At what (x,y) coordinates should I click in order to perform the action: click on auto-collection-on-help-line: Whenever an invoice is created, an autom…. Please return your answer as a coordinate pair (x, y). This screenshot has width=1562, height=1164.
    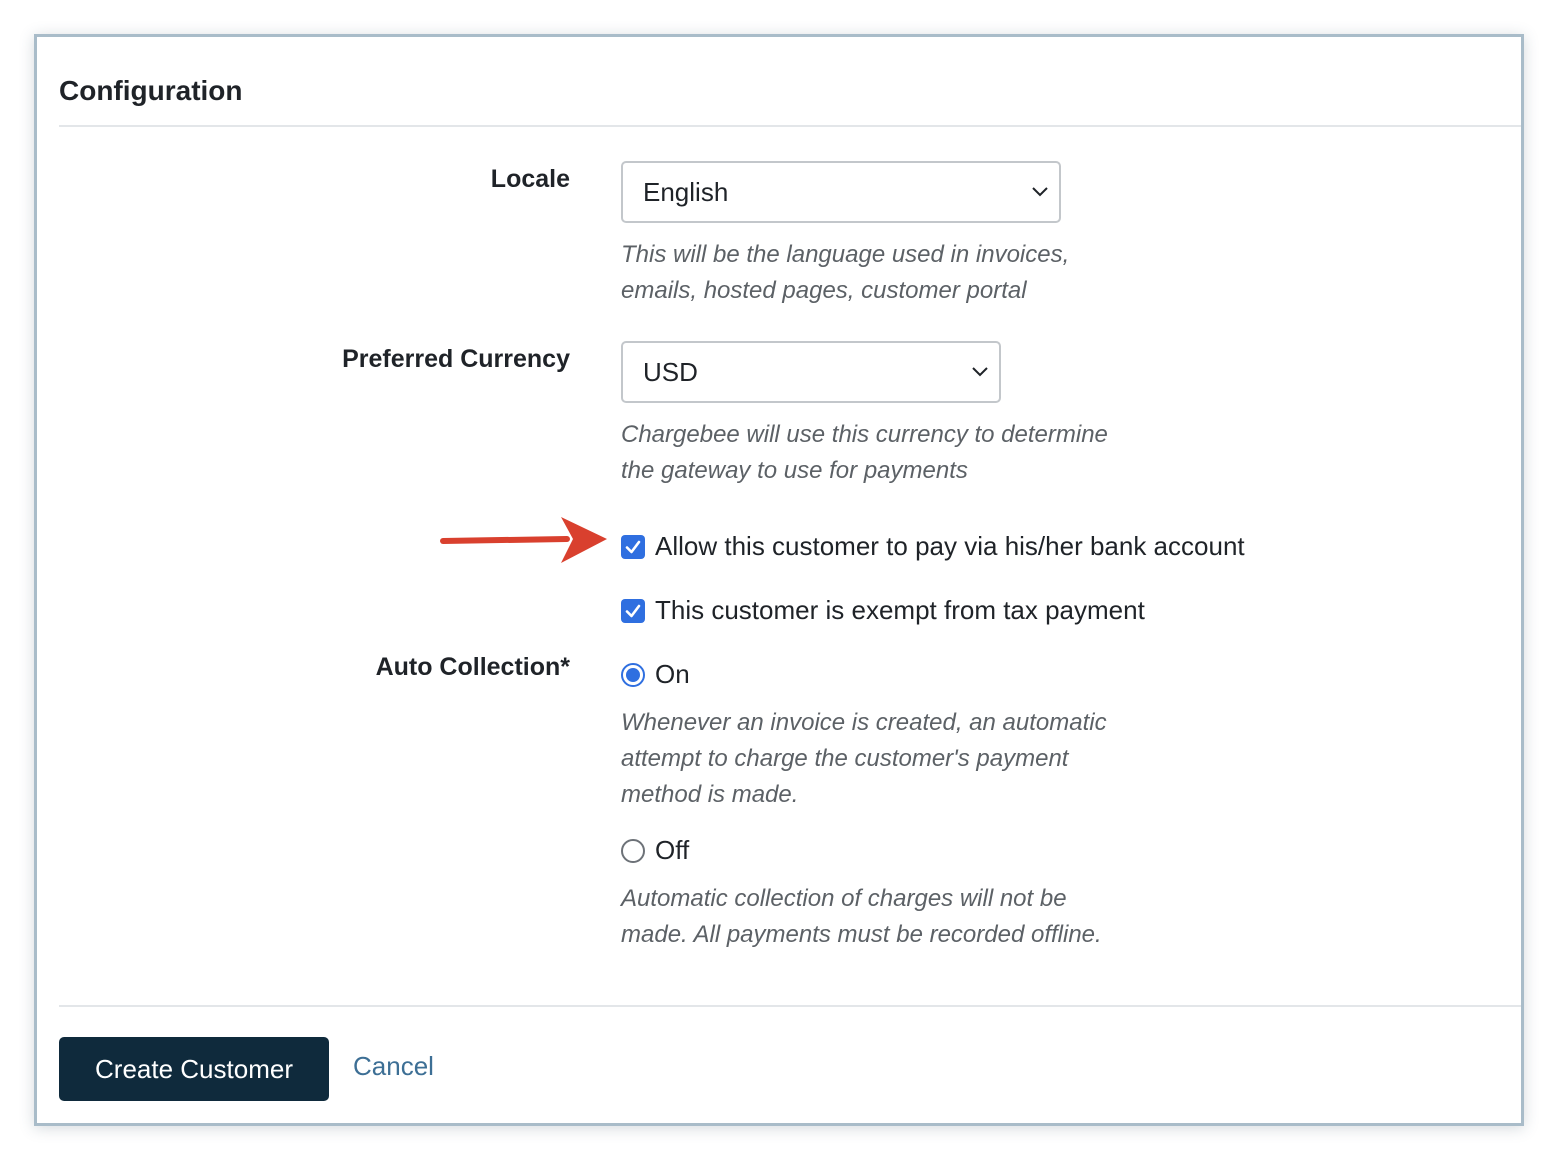
    Looking at the image, I should click on (864, 722).